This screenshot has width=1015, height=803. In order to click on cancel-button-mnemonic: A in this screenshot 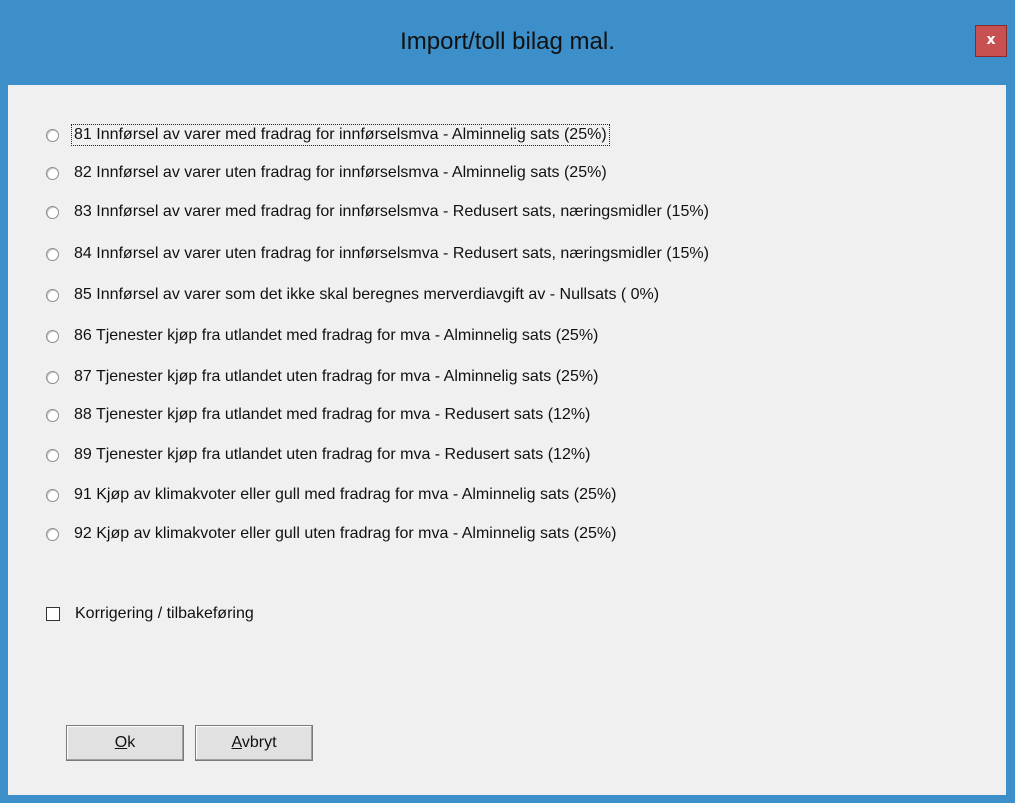, I will do `click(236, 742)`.